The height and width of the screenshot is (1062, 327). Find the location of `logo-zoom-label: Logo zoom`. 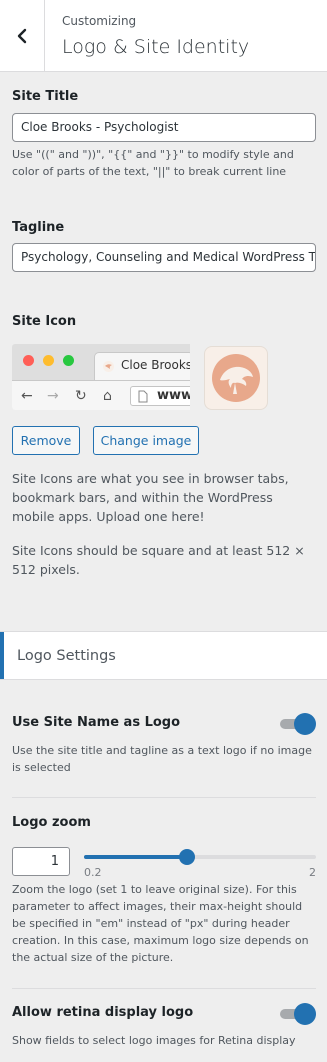

logo-zoom-label: Logo zoom is located at coordinates (51, 822).